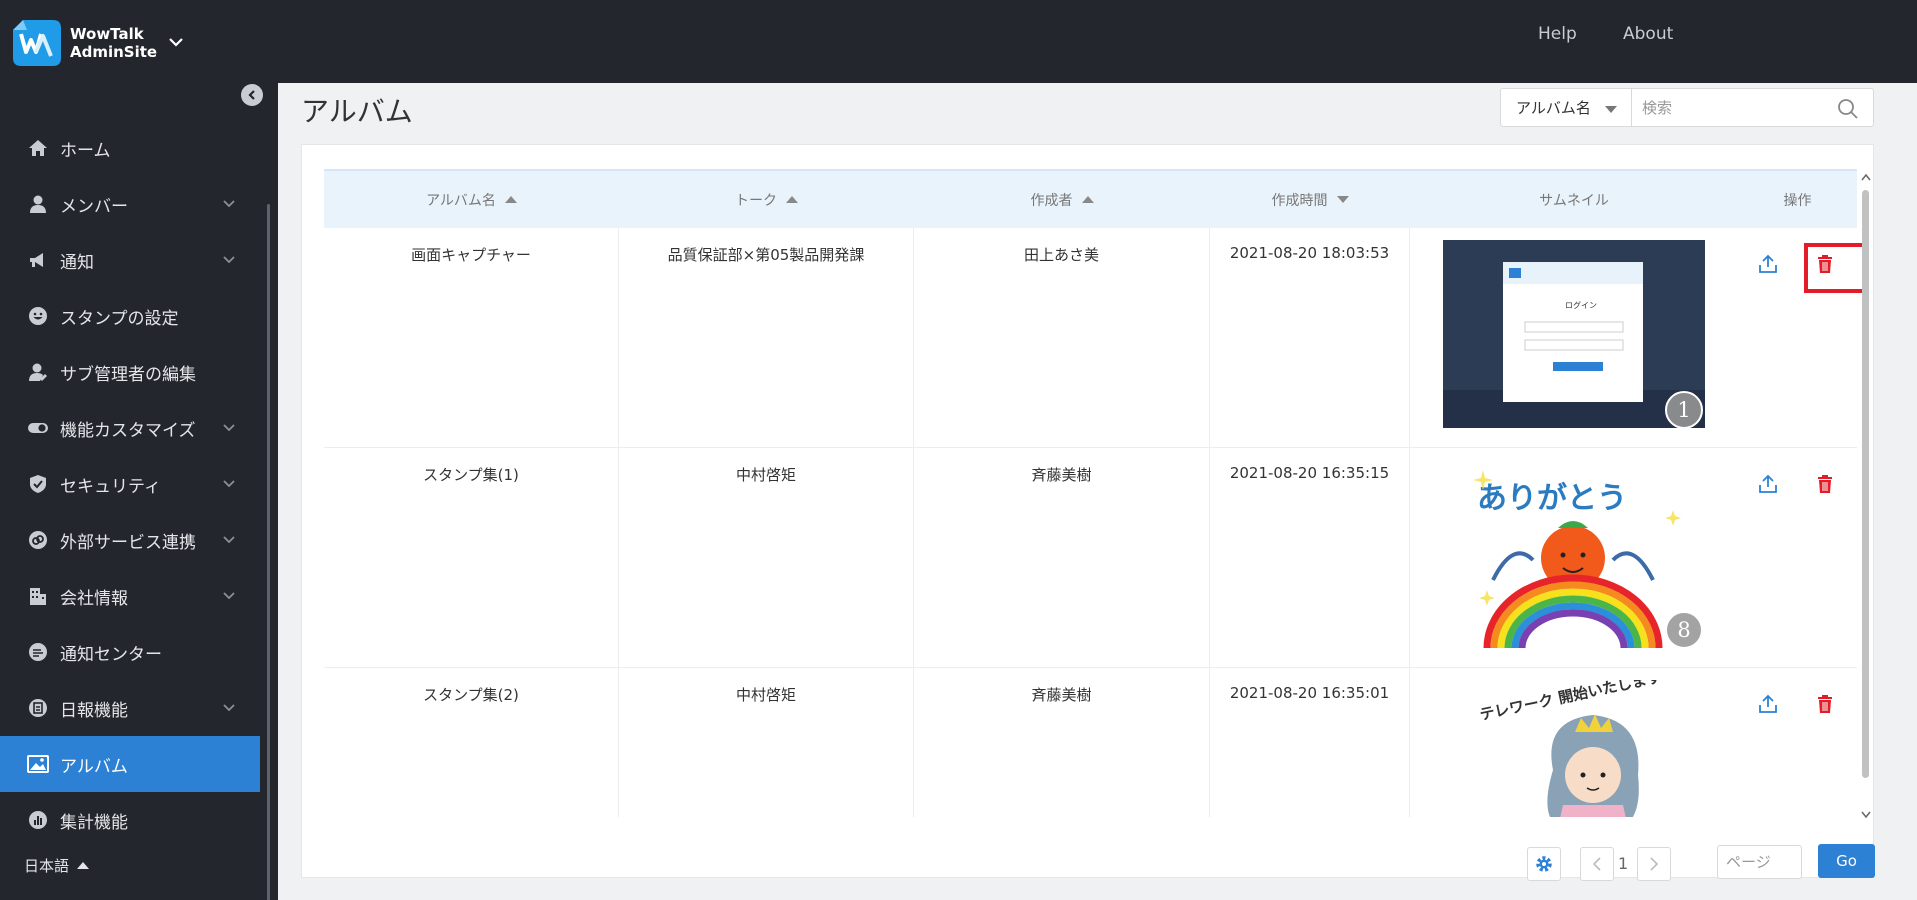 This screenshot has width=1917, height=900. Describe the element at coordinates (1865, 484) in the screenshot. I see `scrollbar-thumb` at that location.